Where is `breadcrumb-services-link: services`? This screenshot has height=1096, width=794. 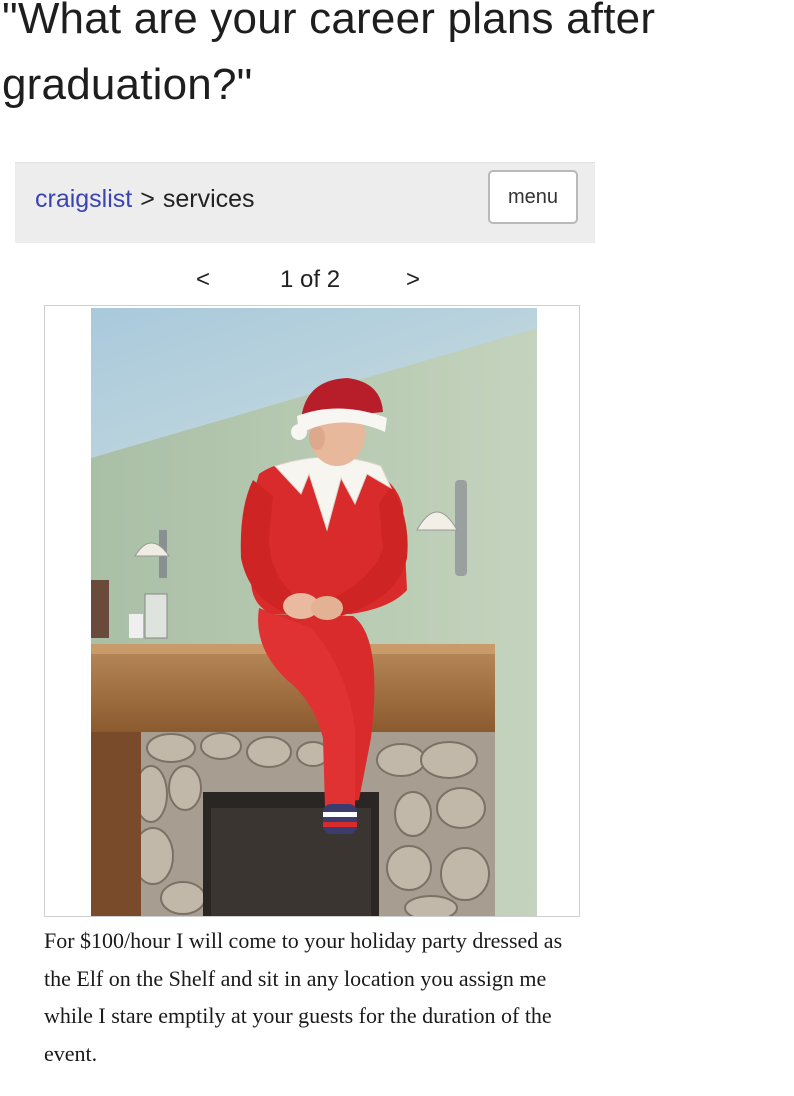
breadcrumb-services-link: services is located at coordinates (209, 199).